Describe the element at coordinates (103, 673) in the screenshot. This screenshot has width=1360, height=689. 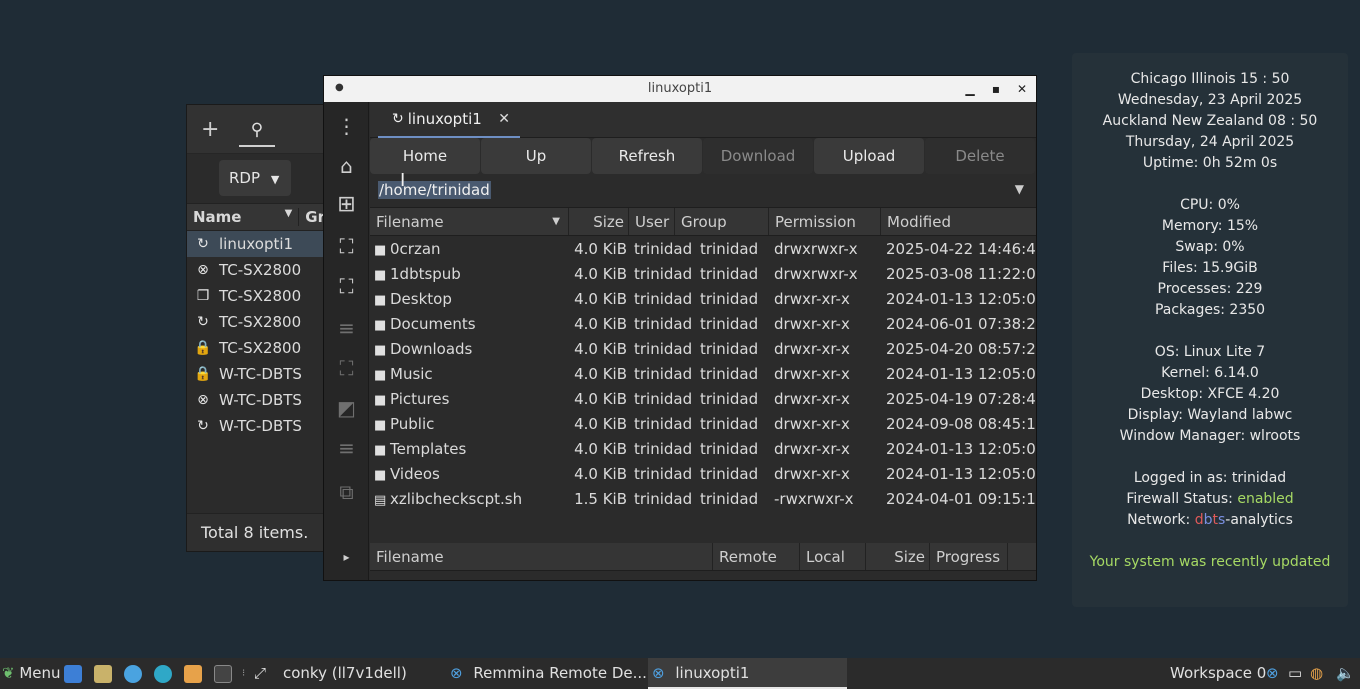
I see `files-launcher` at that location.